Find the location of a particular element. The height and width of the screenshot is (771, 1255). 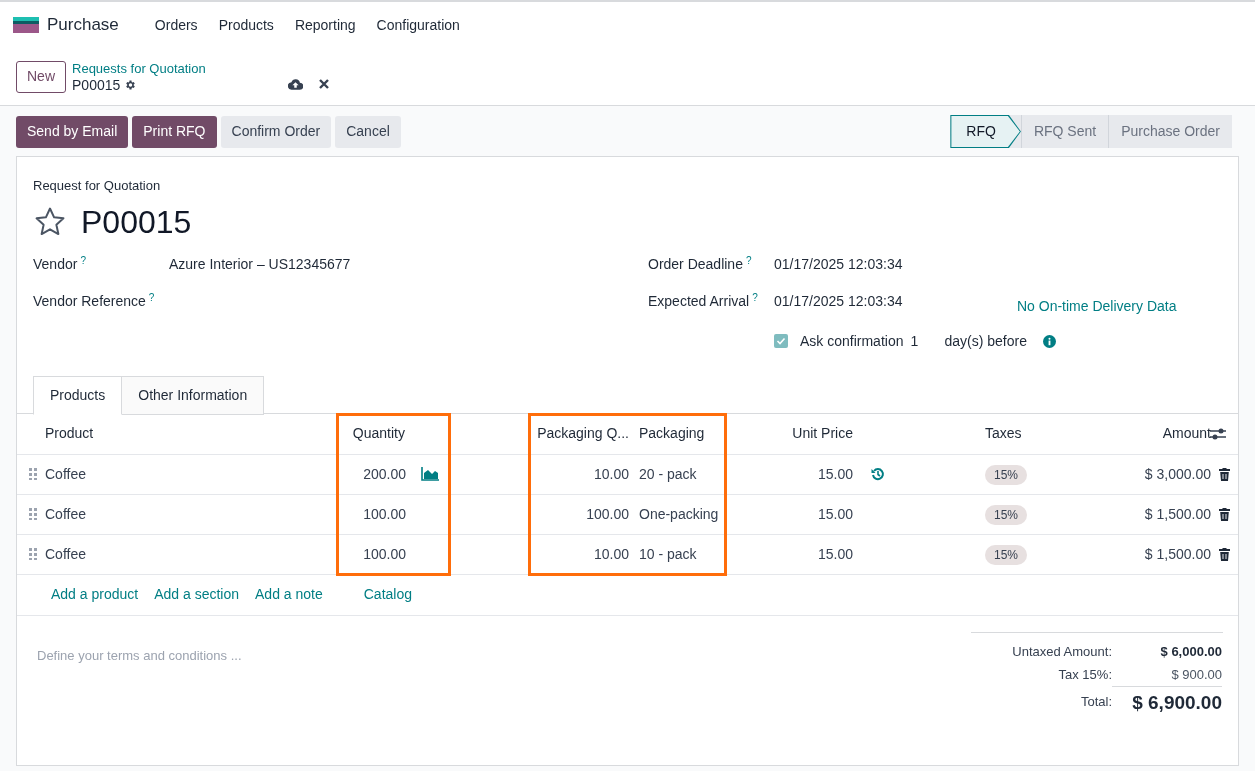

total-label: Total: is located at coordinates (1096, 701).